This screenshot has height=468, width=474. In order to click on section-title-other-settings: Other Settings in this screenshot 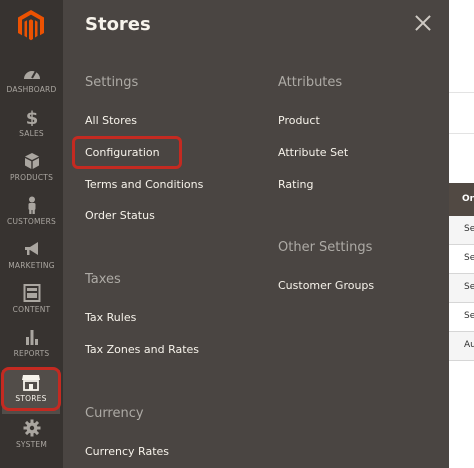, I will do `click(325, 247)`.